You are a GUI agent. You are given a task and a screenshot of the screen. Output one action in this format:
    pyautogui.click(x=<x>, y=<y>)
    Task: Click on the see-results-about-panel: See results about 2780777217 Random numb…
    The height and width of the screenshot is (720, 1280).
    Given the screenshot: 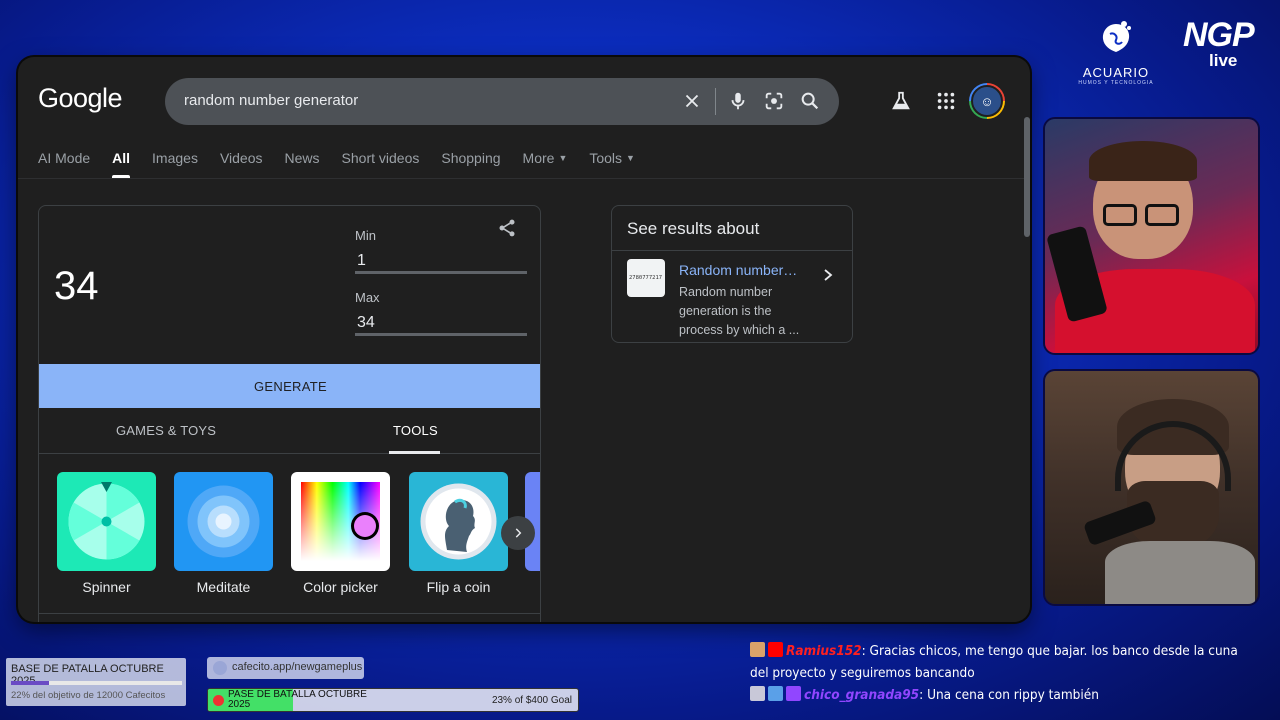 What is the action you would take?
    pyautogui.click(x=732, y=274)
    